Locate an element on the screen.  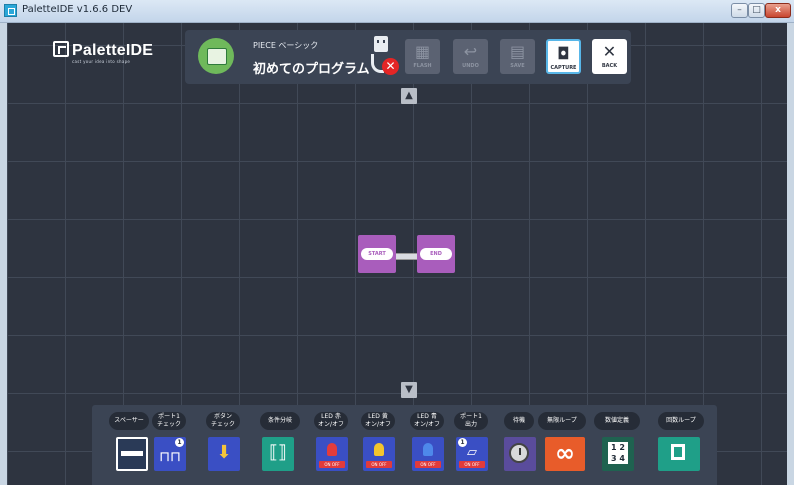
minimize-button: – is located at coordinates (739, 10).